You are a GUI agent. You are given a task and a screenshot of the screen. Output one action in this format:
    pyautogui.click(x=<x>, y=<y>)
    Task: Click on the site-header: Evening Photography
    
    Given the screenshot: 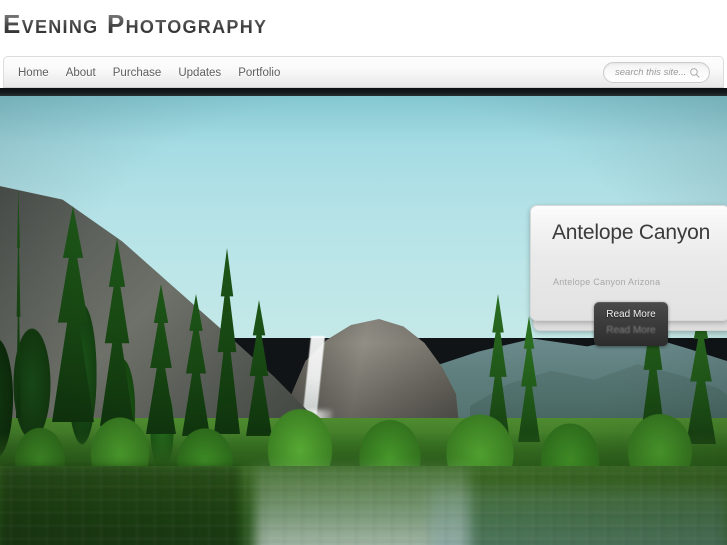 What is the action you would take?
    pyautogui.click(x=363, y=26)
    